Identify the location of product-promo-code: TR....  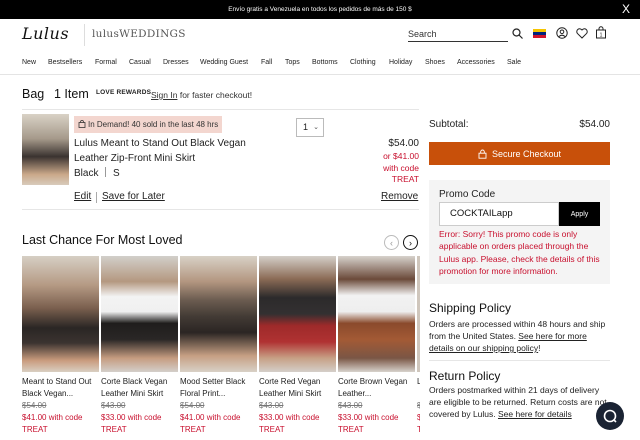
(418, 429).